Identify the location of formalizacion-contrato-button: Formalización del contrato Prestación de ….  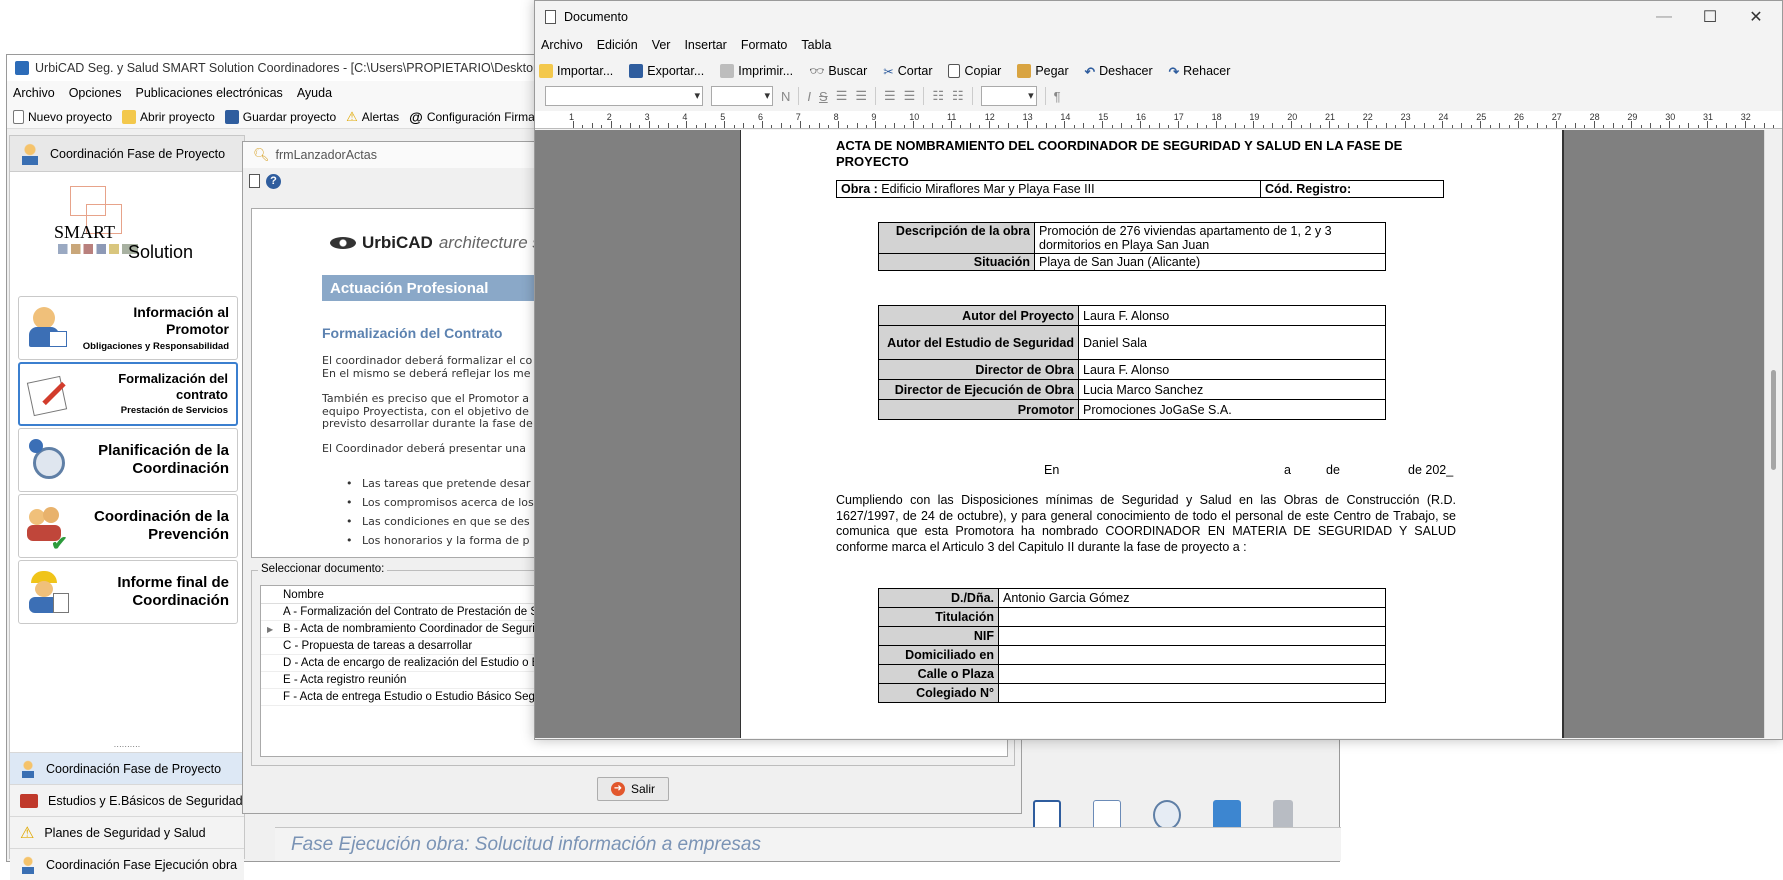
(128, 394).